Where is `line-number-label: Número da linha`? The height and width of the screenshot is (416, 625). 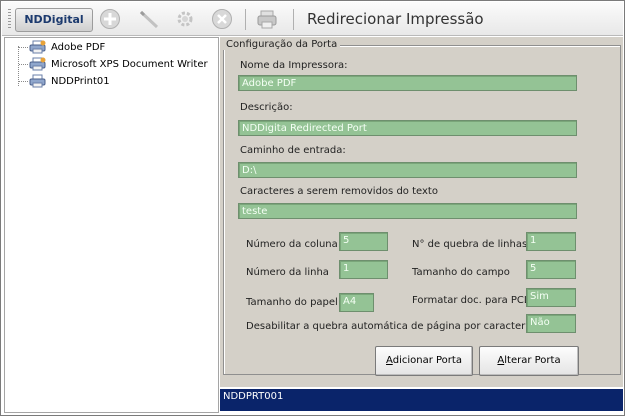 line-number-label: Número da linha is located at coordinates (287, 272).